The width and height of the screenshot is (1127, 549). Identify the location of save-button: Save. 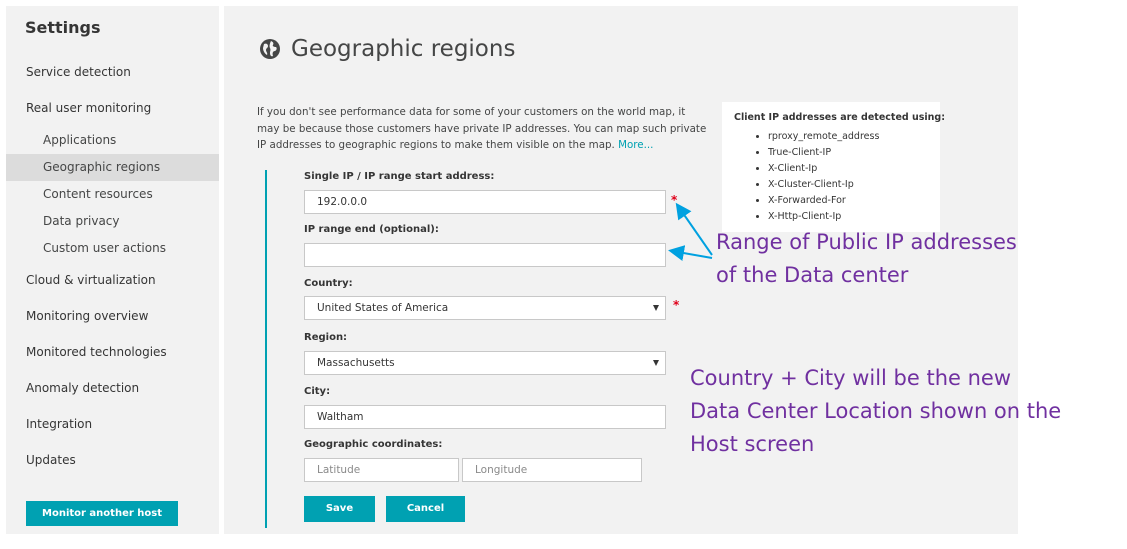
(339, 509).